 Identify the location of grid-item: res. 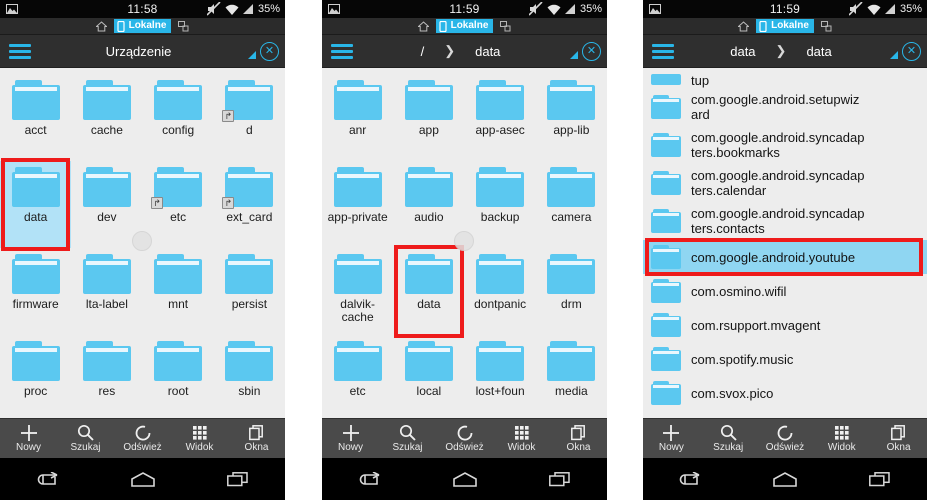
(106, 376).